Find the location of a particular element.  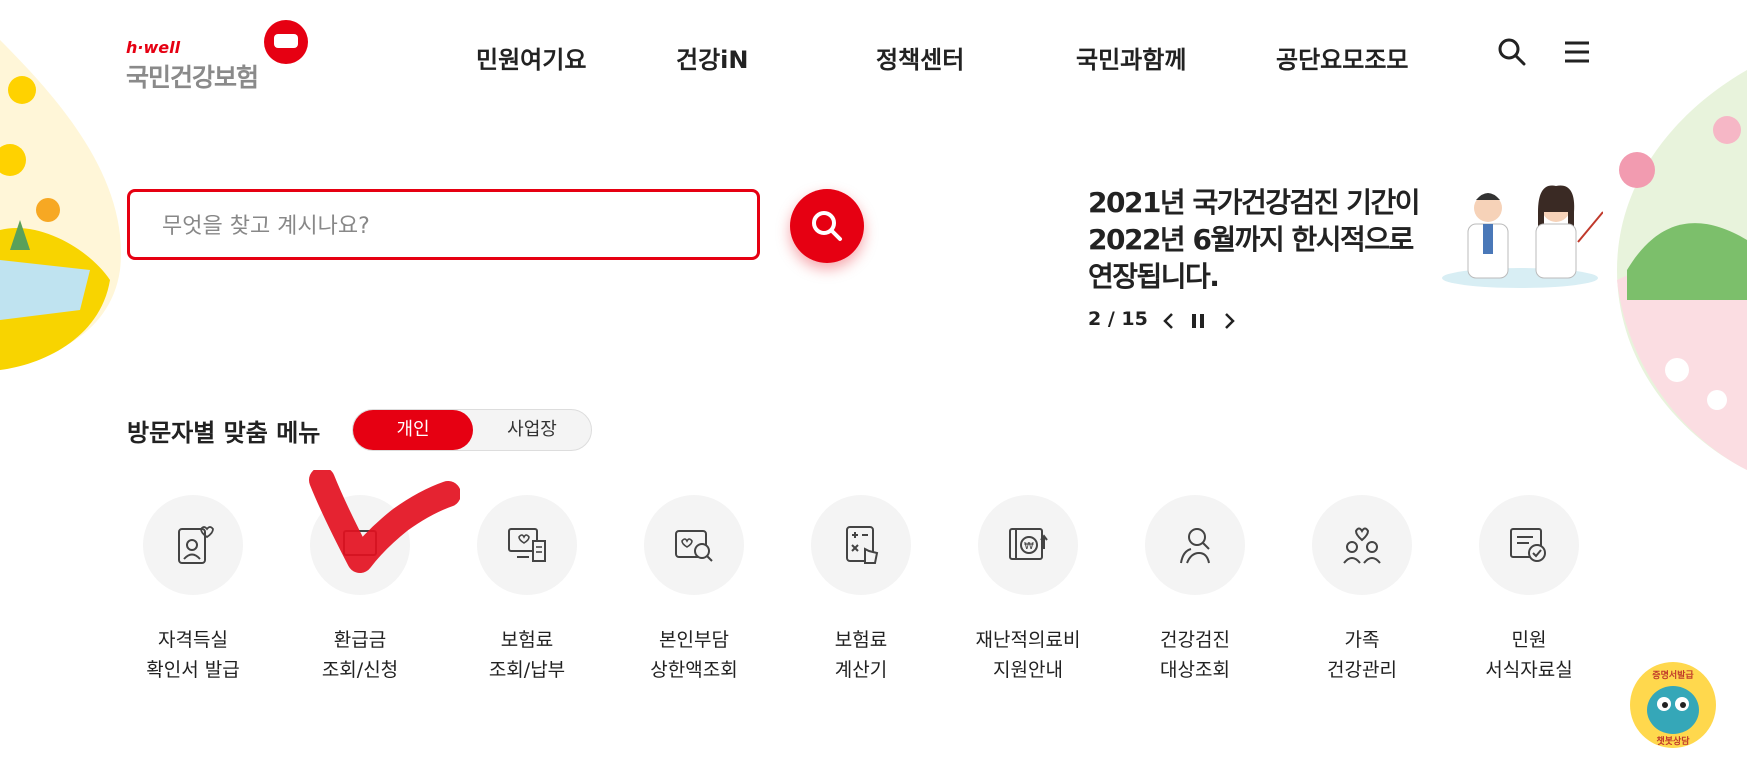

menu-item-copay-limit: 본인부담 상한액조회 is located at coordinates (694, 590).